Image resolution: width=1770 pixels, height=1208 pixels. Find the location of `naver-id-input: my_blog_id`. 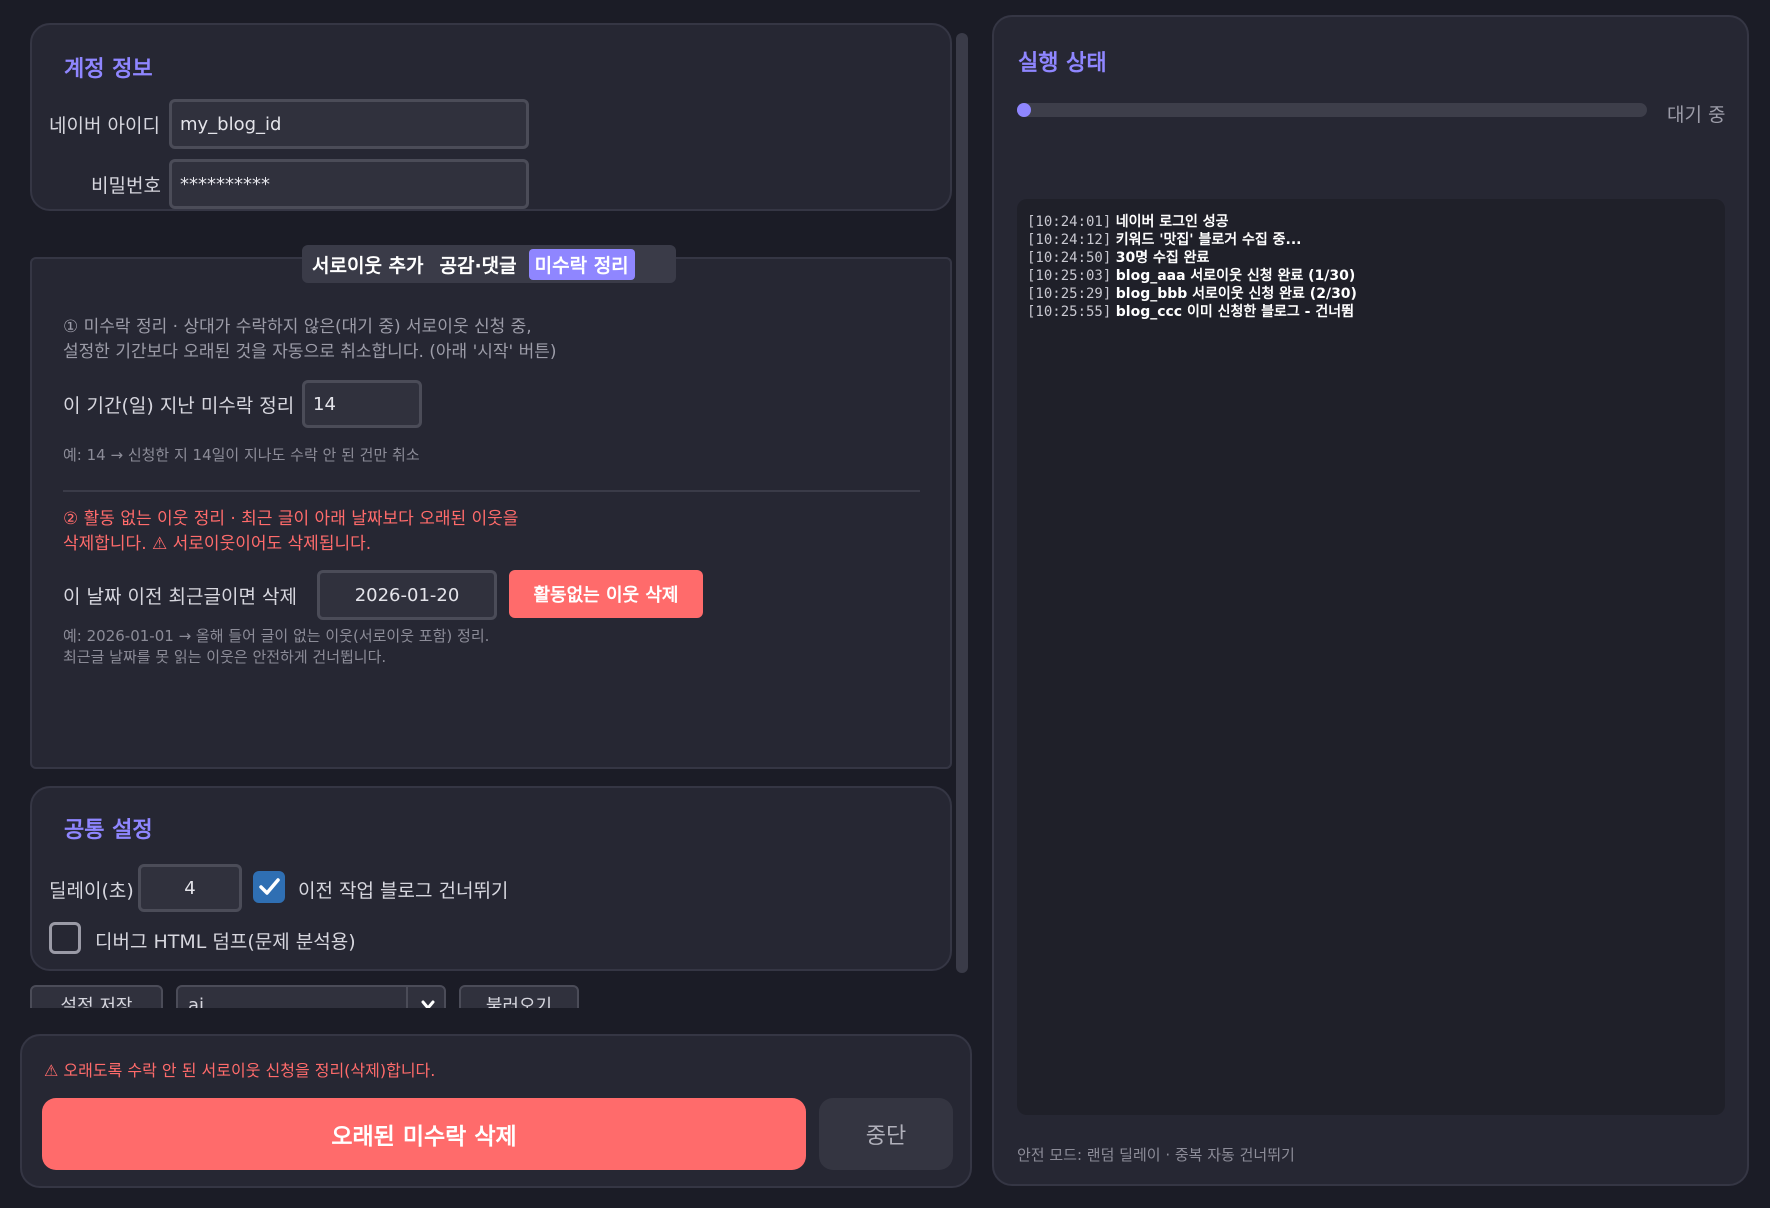

naver-id-input: my_blog_id is located at coordinates (349, 124).